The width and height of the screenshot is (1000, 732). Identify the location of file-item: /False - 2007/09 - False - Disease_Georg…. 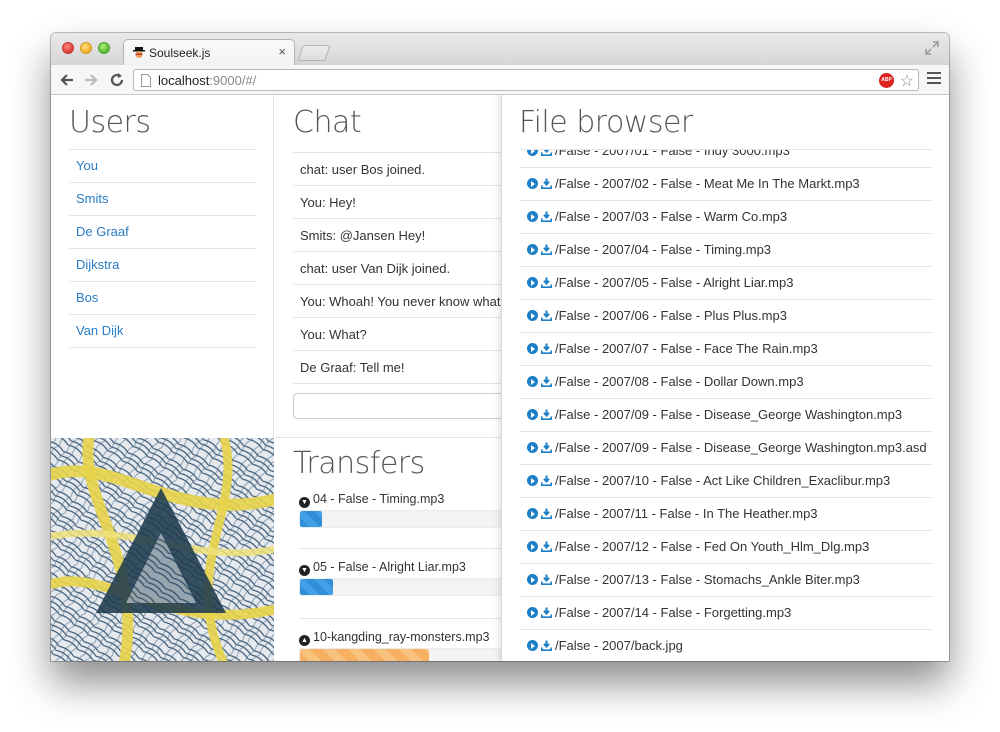
(726, 448).